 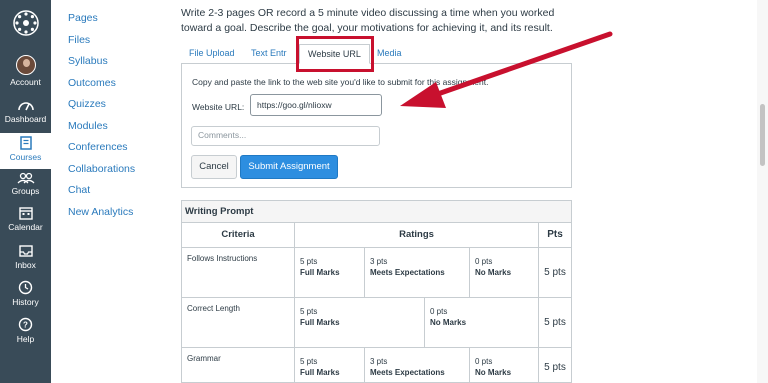 I want to click on tab-media: Media, so click(x=389, y=54).